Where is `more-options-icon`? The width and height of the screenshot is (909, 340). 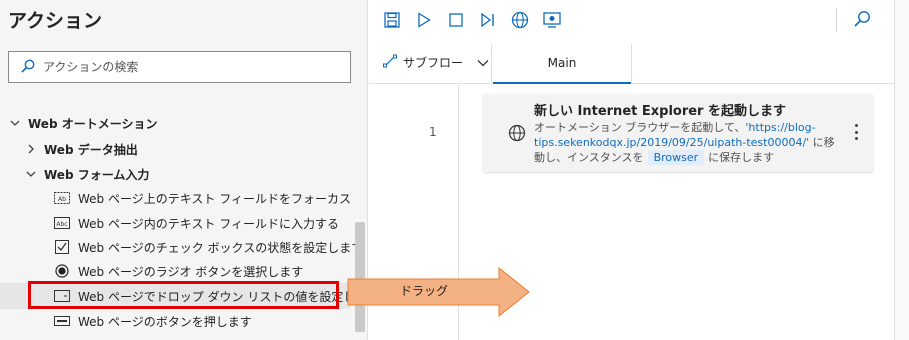 more-options-icon is located at coordinates (856, 132).